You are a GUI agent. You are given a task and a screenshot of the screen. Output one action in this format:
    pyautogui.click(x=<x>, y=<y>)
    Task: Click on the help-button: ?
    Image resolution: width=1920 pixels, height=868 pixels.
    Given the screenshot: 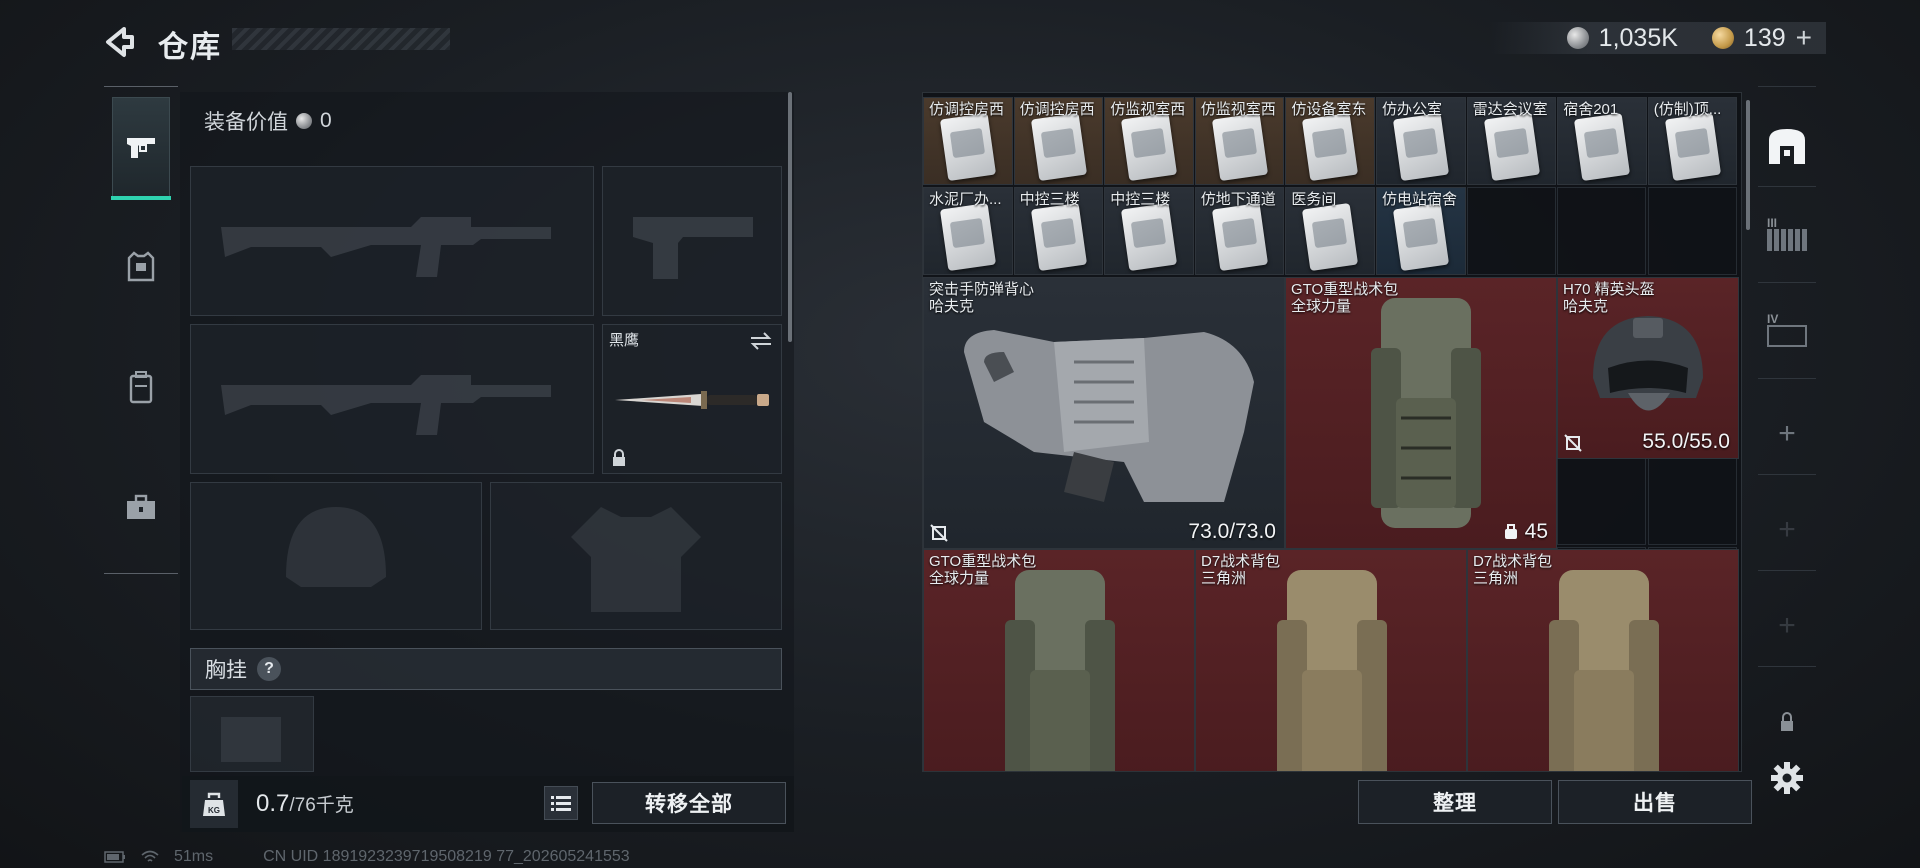 What is the action you would take?
    pyautogui.click(x=269, y=669)
    